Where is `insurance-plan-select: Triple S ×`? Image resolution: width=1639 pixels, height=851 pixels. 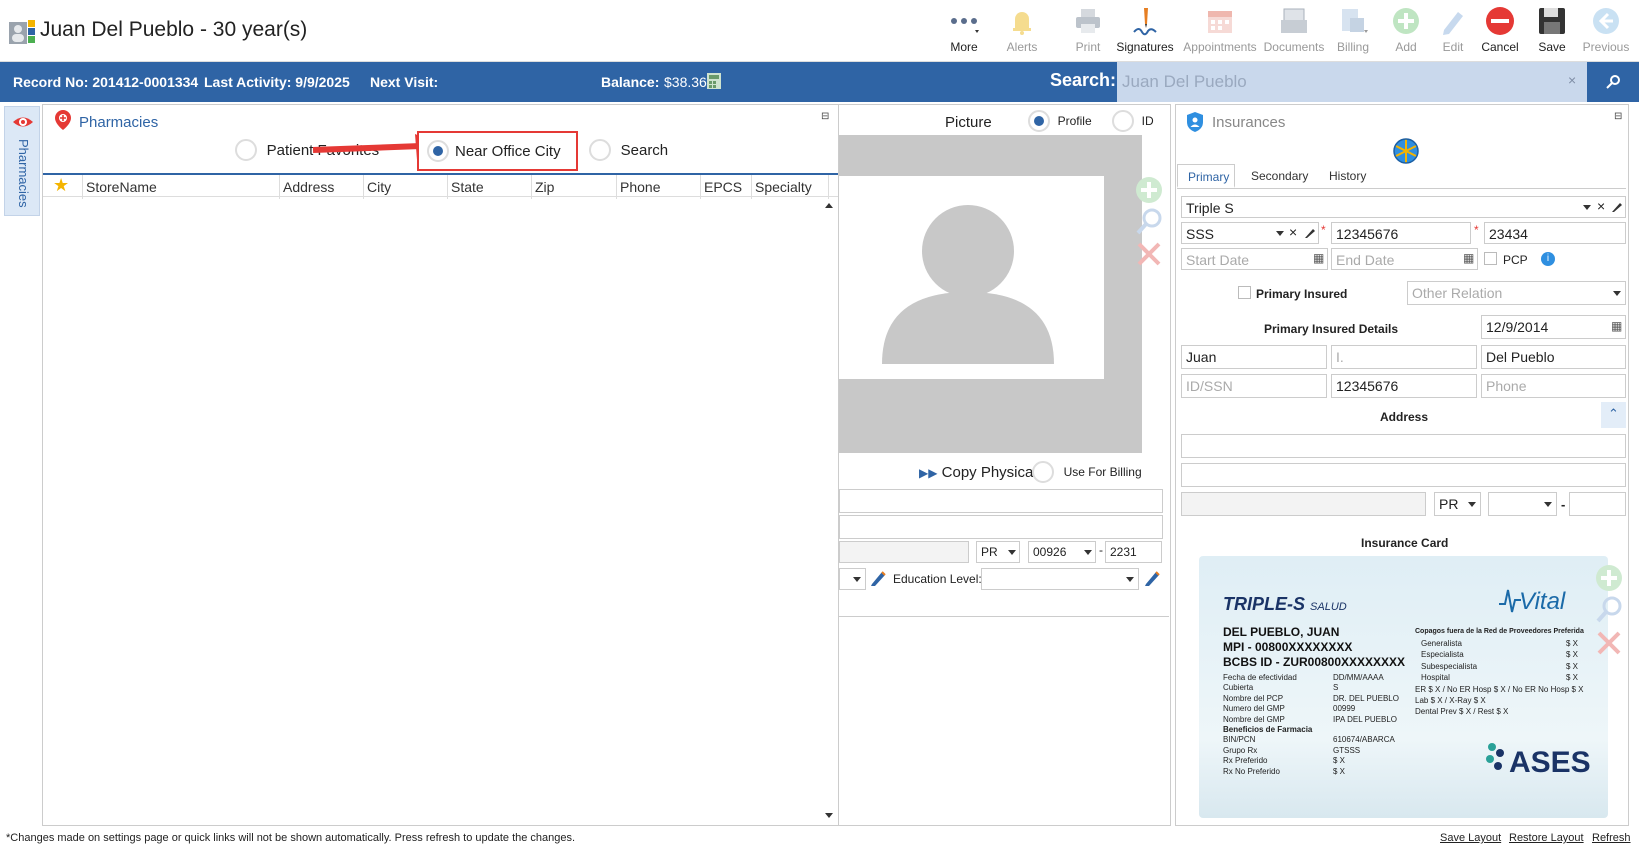
insurance-plan-select: Triple S × is located at coordinates (1403, 207).